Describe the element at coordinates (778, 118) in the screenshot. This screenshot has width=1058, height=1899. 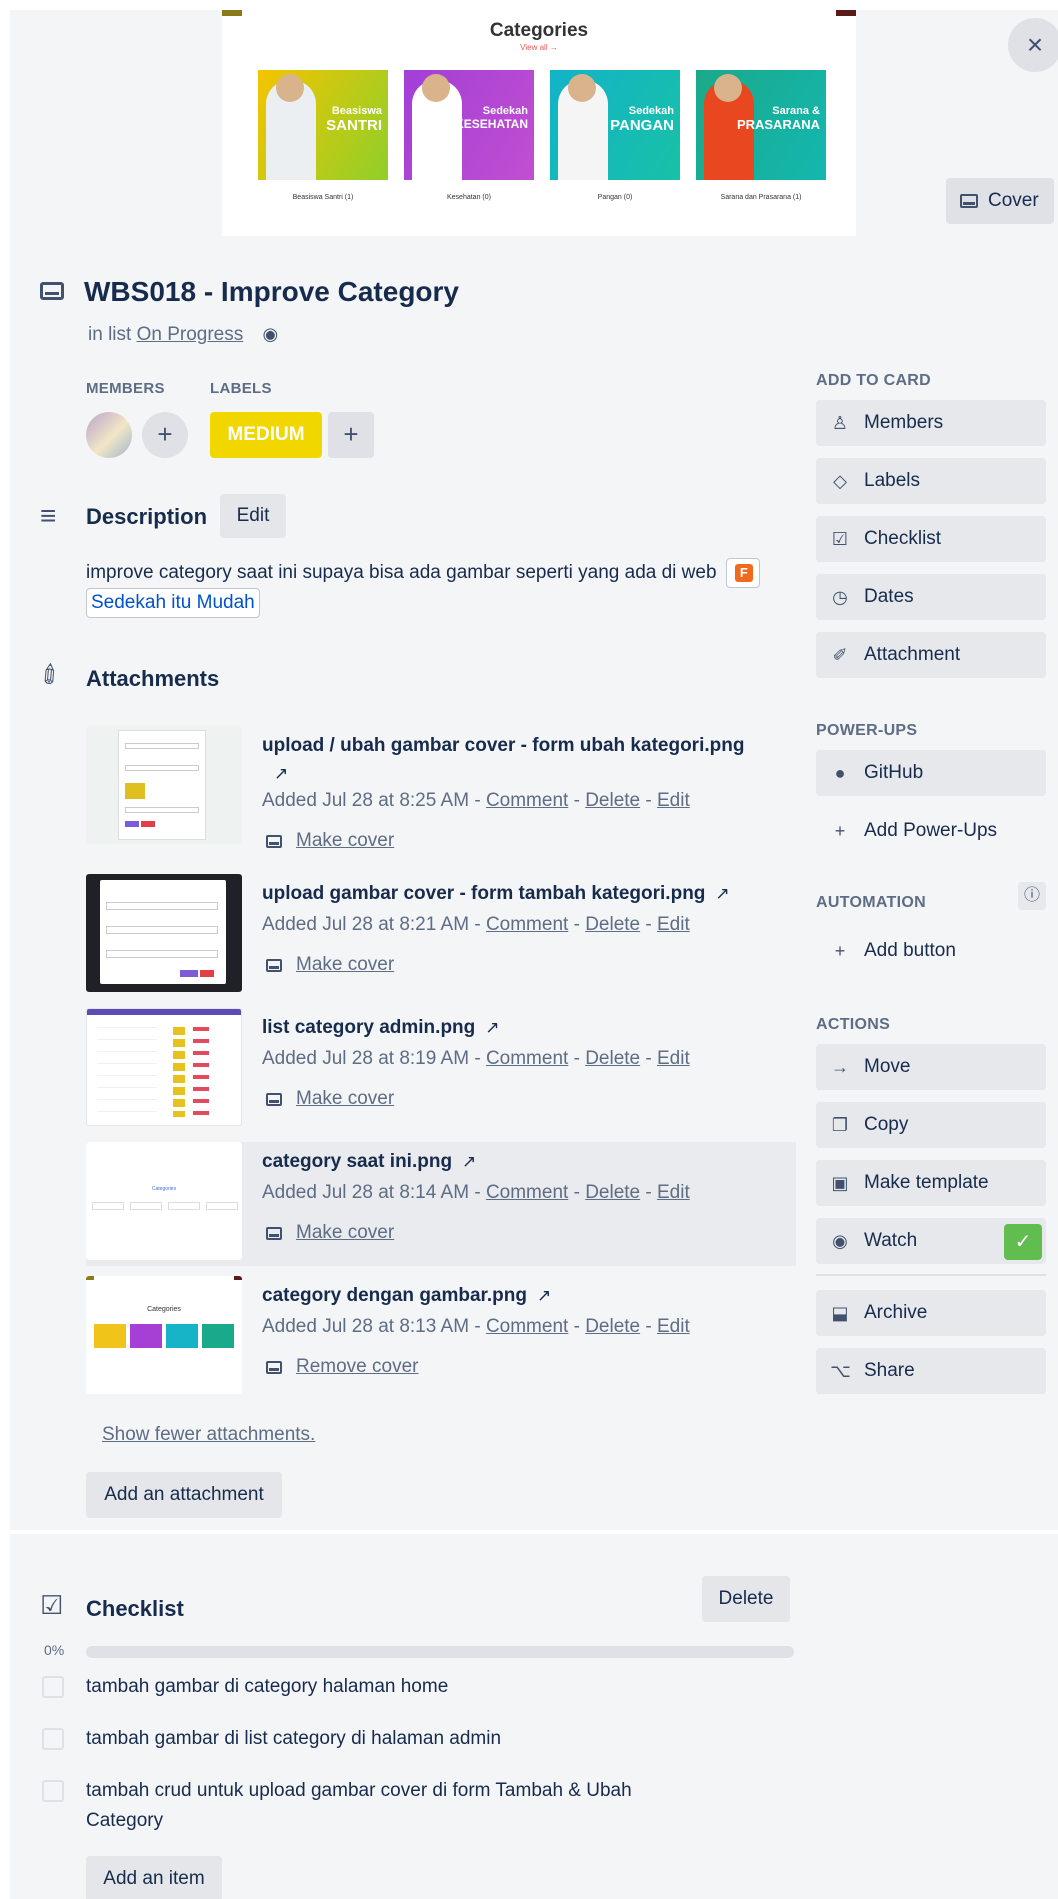
I see `category-image-label: Sarana & PRASARANA` at that location.